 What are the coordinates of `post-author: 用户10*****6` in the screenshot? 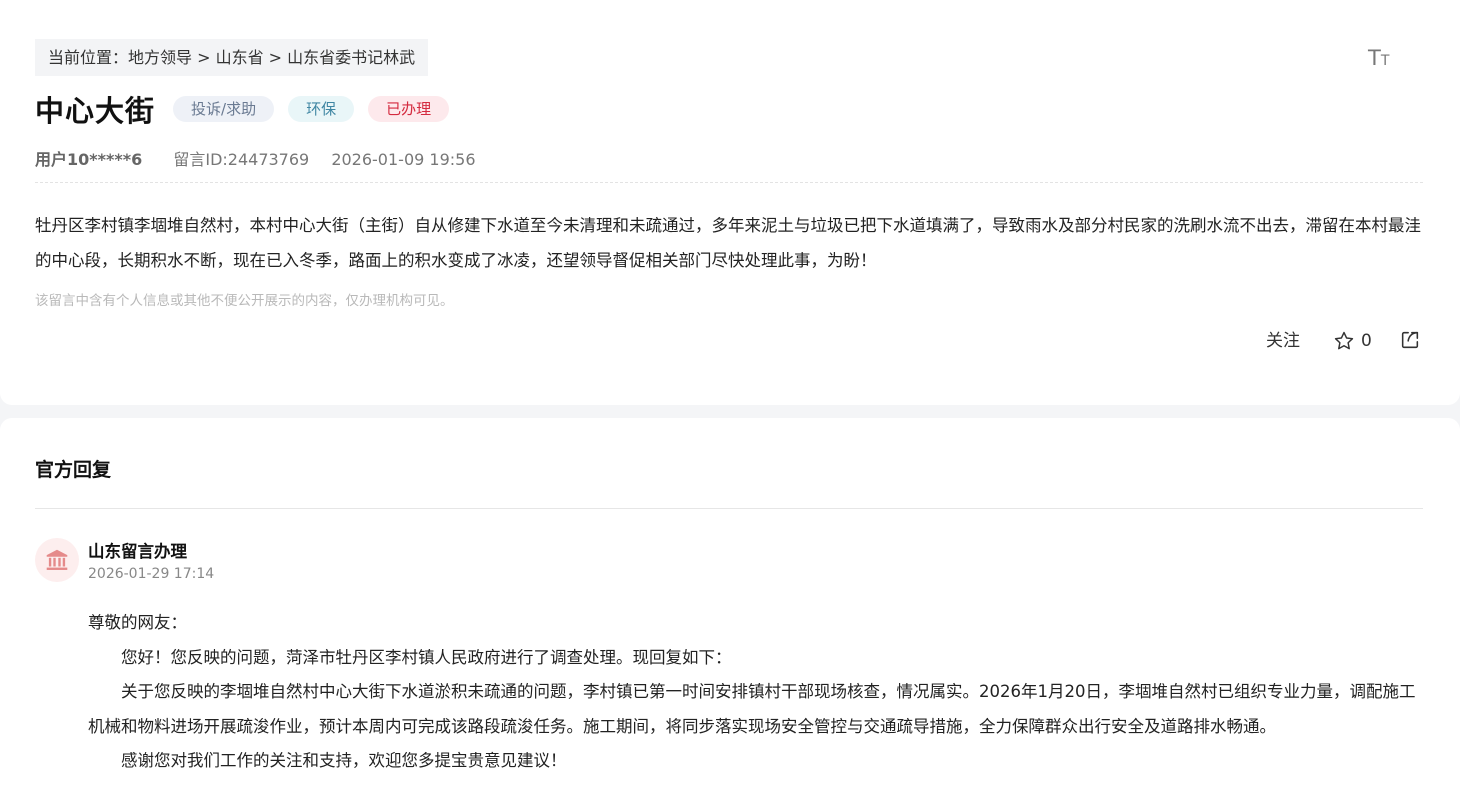 It's located at (89, 159).